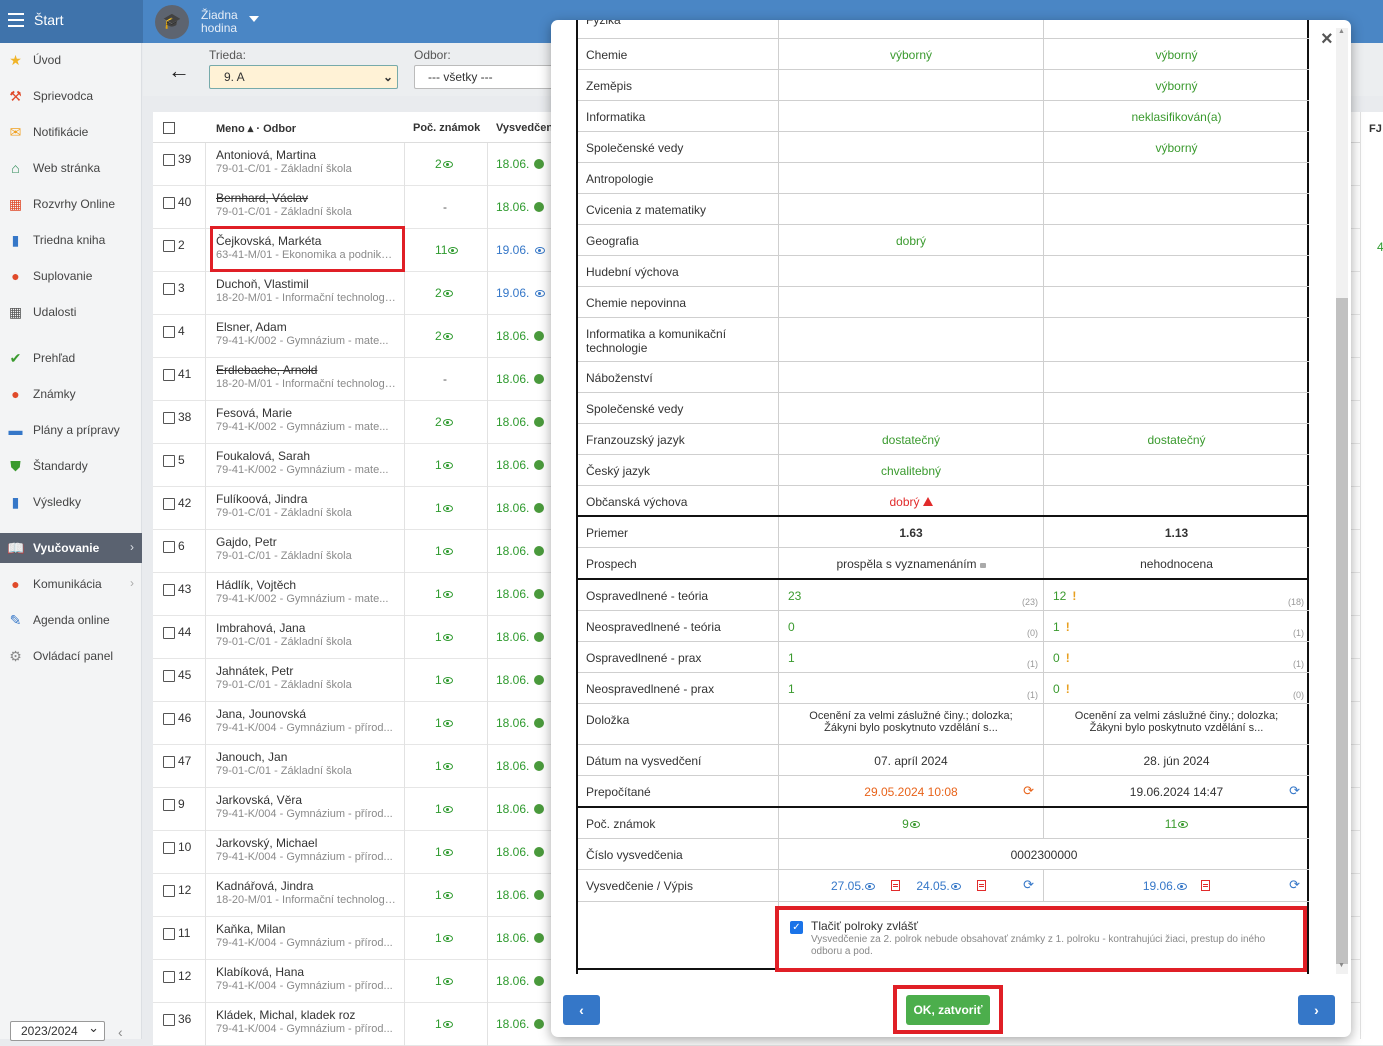 The width and height of the screenshot is (1383, 1046). What do you see at coordinates (1176, 761) in the screenshot?
I see `datum-sem2: 28. jún 2024` at bounding box center [1176, 761].